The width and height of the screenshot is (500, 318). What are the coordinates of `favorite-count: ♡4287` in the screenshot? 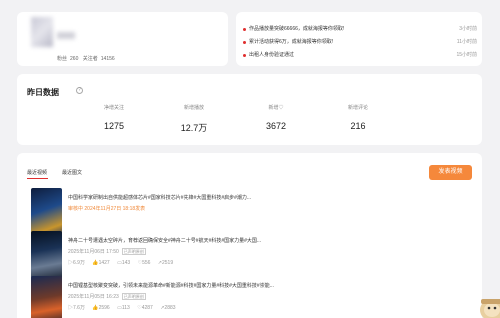 It's located at (145, 308).